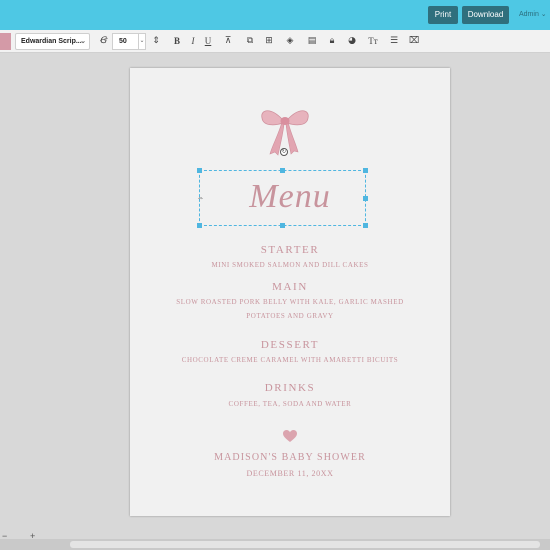  I want to click on color-swatch, so click(5, 41).